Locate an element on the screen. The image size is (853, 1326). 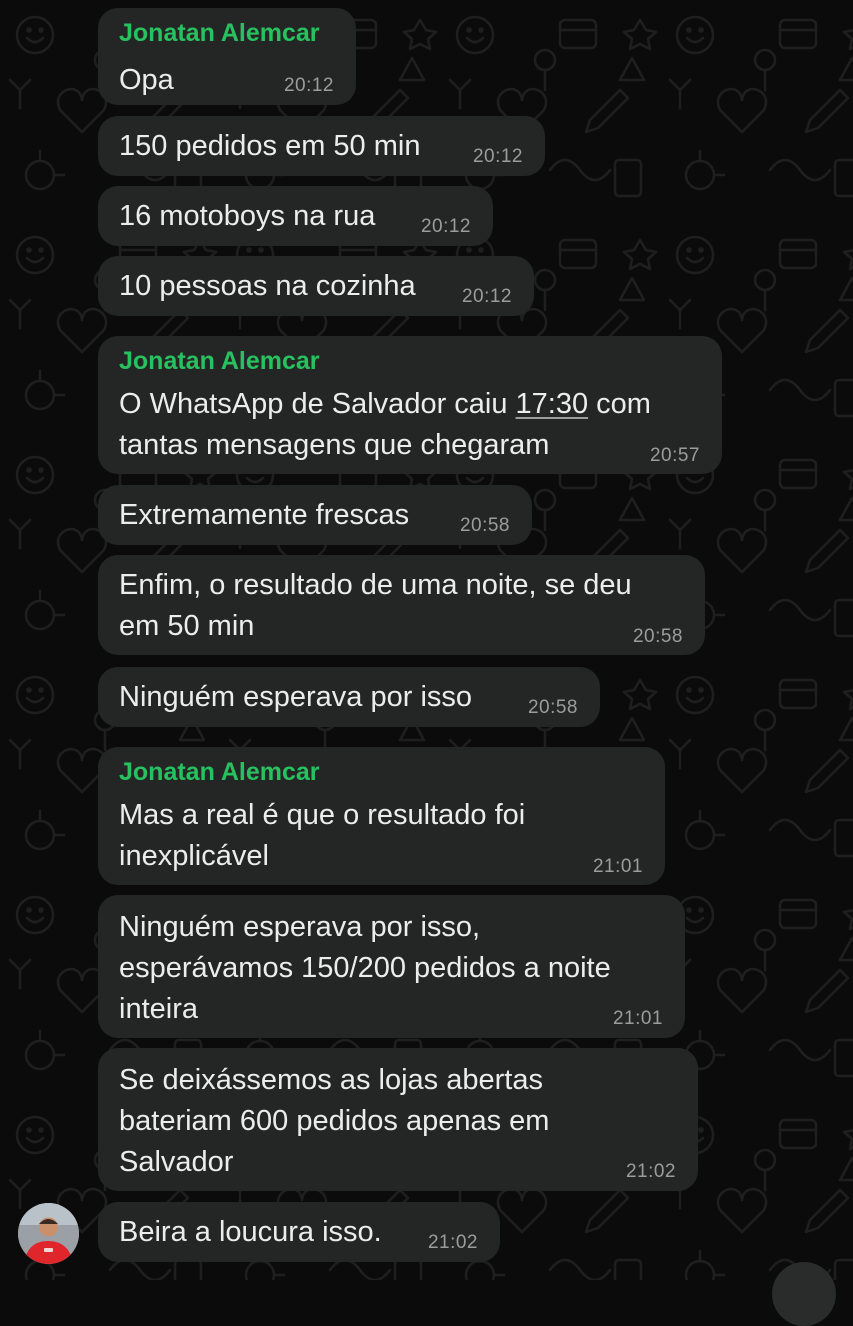
message-time: 20:57 is located at coordinates (674, 455).